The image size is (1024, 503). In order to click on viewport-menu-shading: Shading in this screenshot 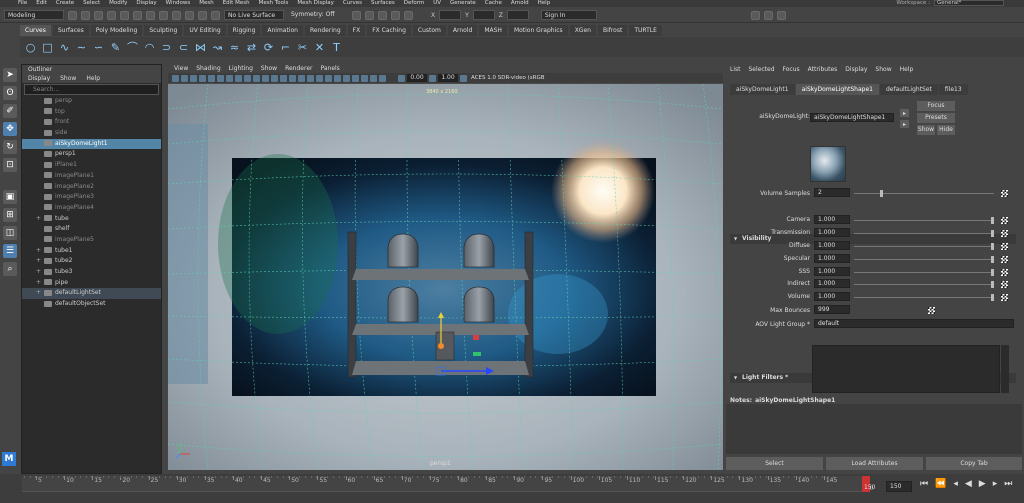, I will do `click(208, 68)`.